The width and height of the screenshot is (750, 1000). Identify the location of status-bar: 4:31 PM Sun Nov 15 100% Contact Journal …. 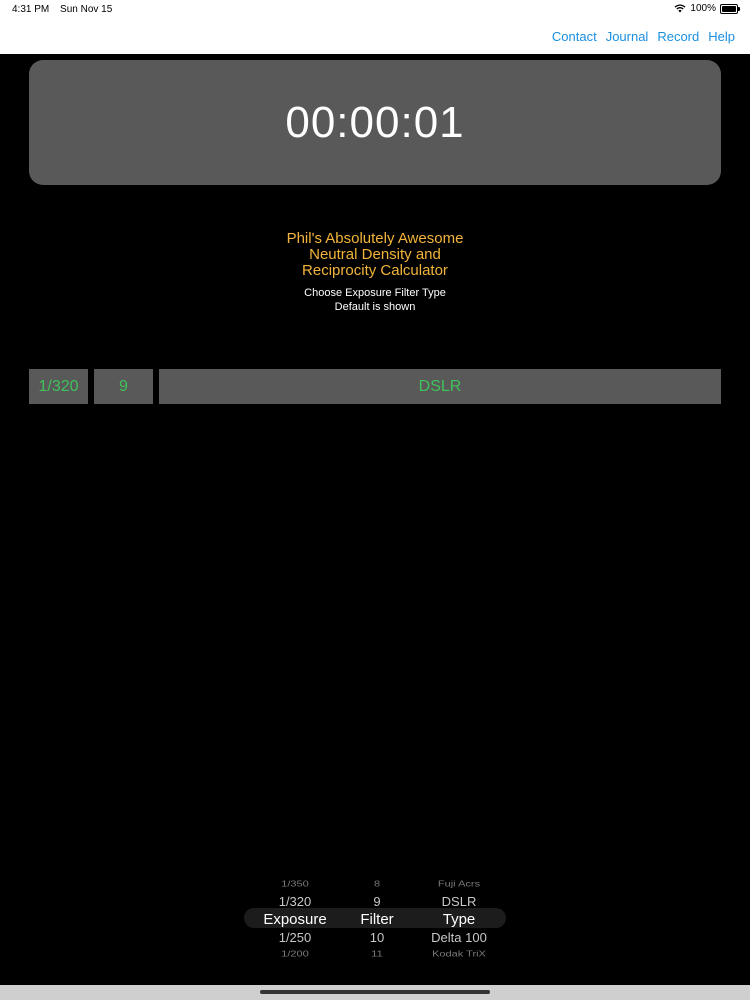
(375, 27).